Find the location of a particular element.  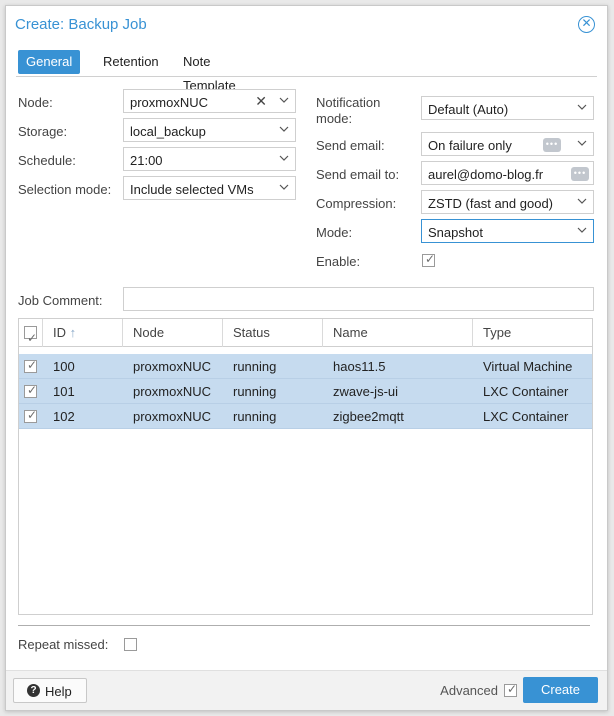

enable-label: Enable: is located at coordinates (338, 261).